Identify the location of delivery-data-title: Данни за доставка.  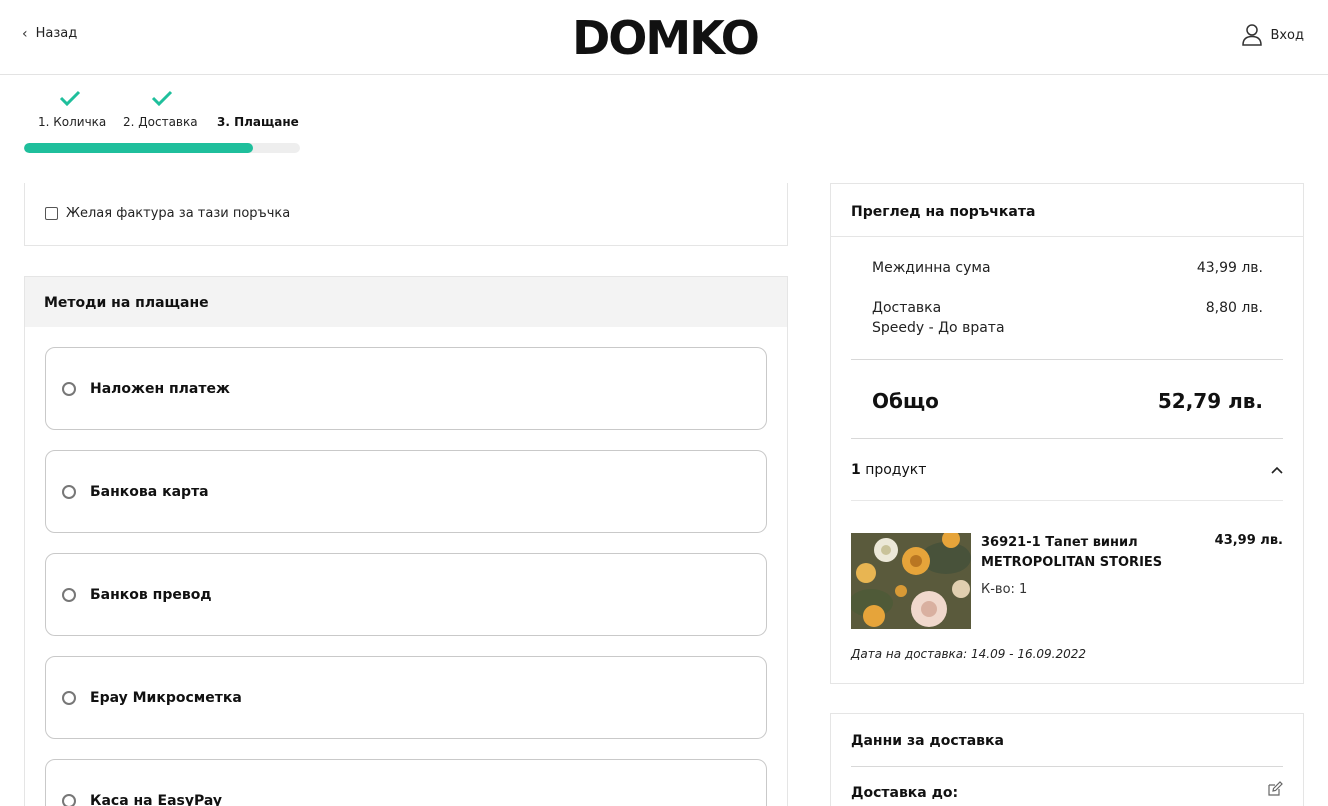
(927, 741).